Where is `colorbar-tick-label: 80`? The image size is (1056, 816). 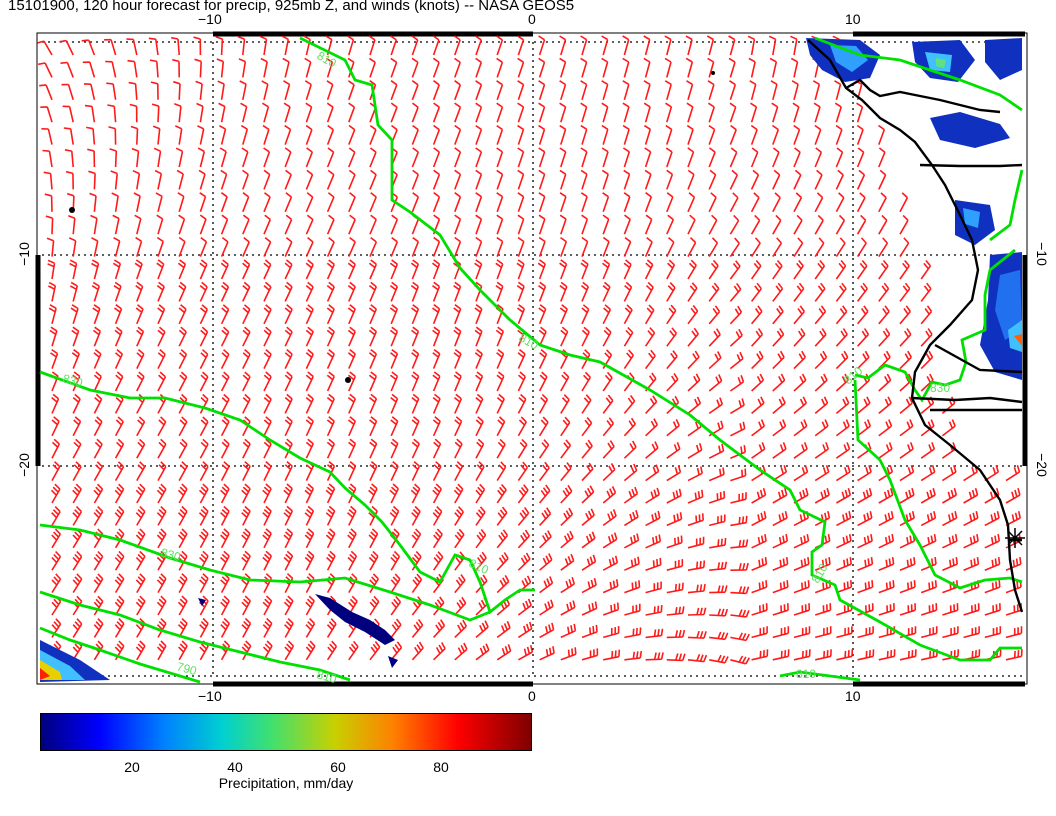 colorbar-tick-label: 80 is located at coordinates (441, 767).